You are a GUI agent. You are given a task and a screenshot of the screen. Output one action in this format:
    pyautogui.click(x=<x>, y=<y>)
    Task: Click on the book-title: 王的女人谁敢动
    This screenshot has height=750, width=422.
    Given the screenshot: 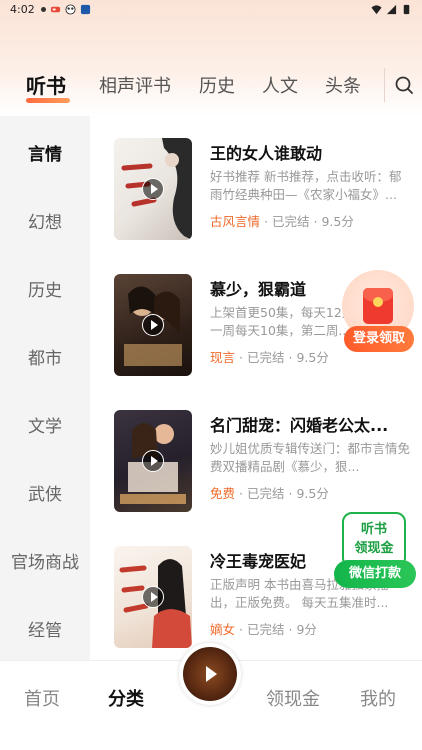 What is the action you would take?
    pyautogui.click(x=266, y=153)
    